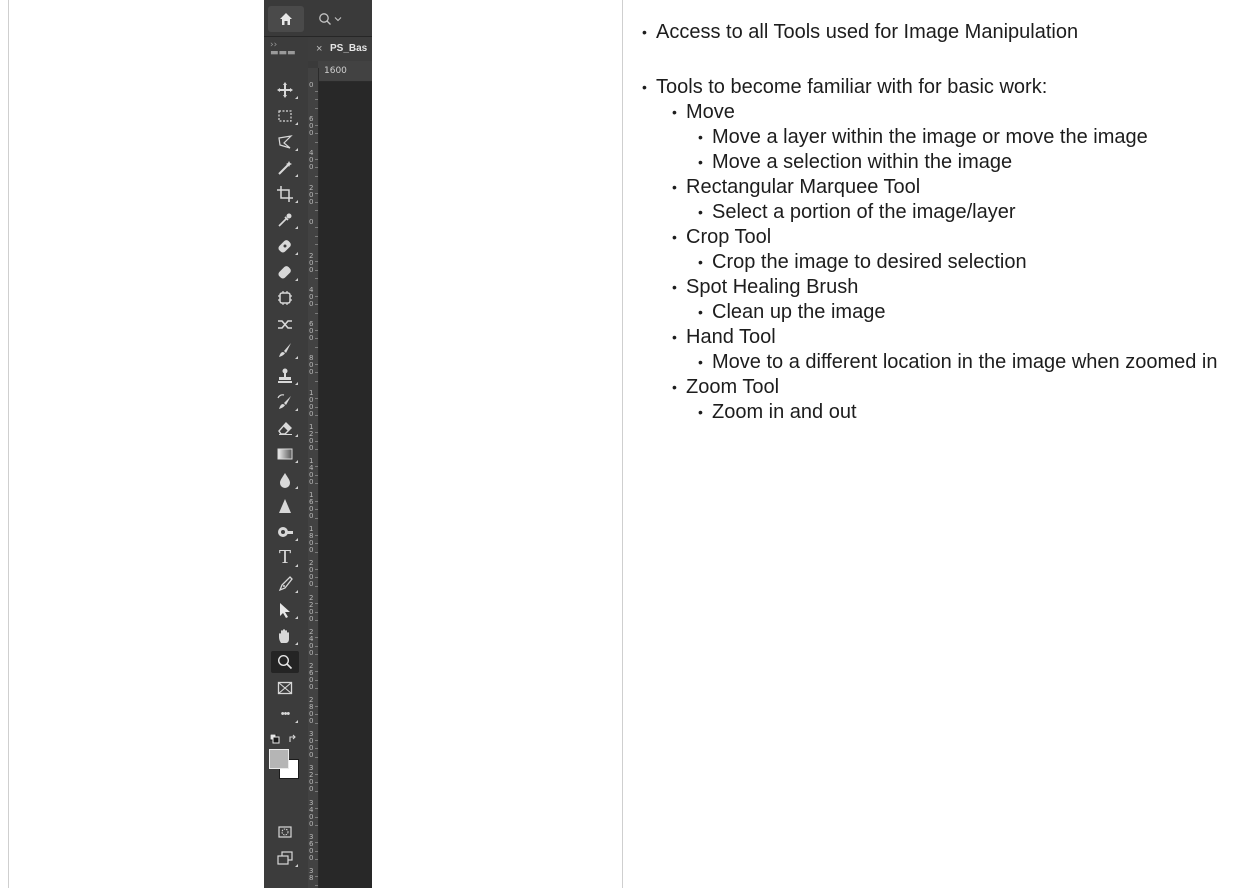  I want to click on zoom-tool-icon, so click(285, 662).